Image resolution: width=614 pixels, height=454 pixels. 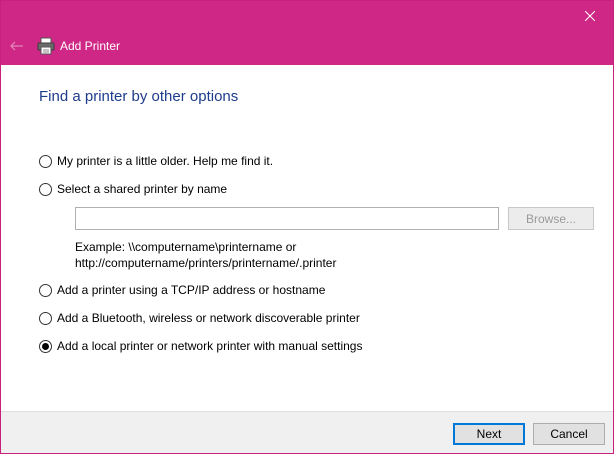 What do you see at coordinates (489, 434) in the screenshot?
I see `next-button: Next` at bounding box center [489, 434].